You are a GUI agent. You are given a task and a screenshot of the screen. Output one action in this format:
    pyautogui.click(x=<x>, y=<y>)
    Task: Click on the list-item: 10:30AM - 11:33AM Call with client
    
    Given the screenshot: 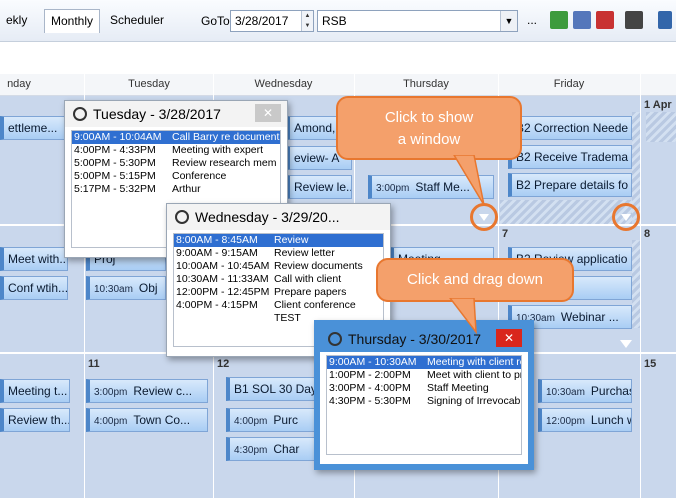 What is the action you would take?
    pyautogui.click(x=278, y=279)
    